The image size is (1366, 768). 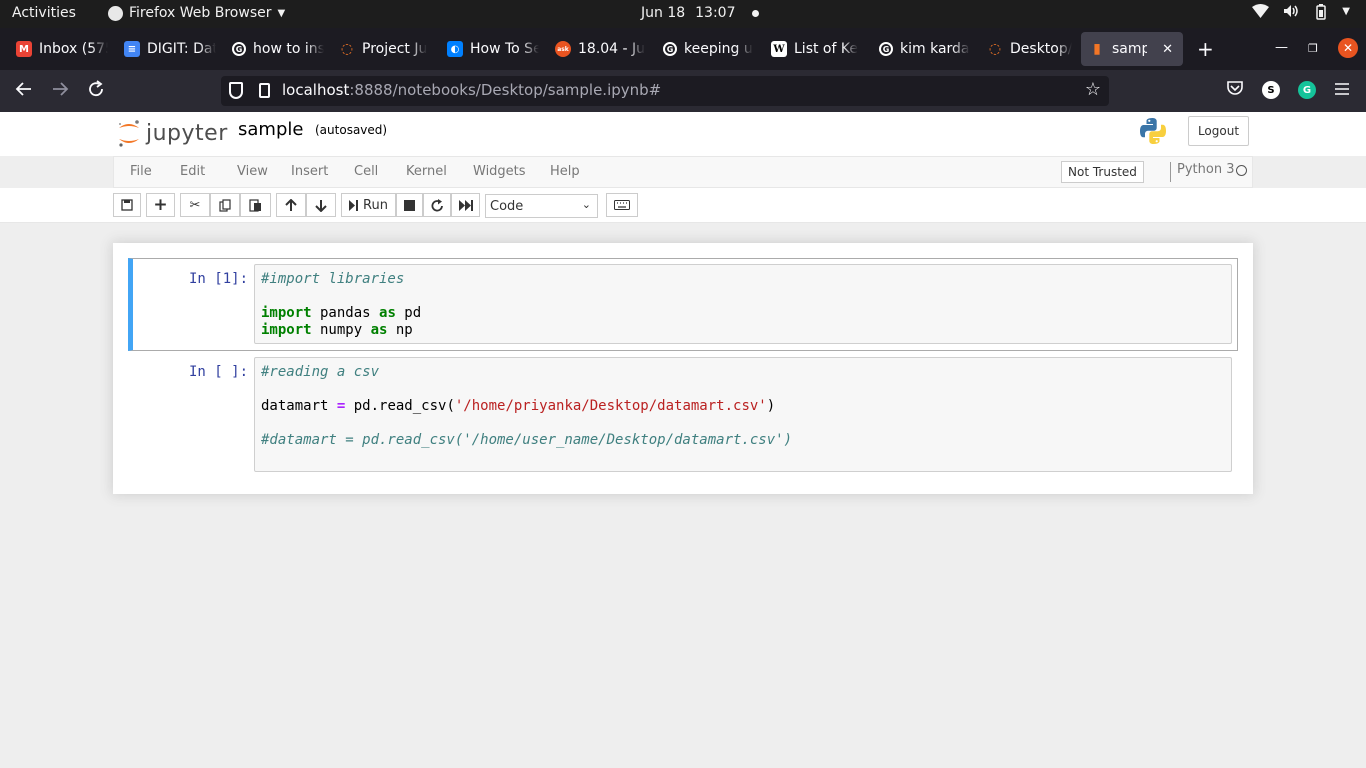 What do you see at coordinates (288, 49) in the screenshot?
I see `tab-title: how to ins` at bounding box center [288, 49].